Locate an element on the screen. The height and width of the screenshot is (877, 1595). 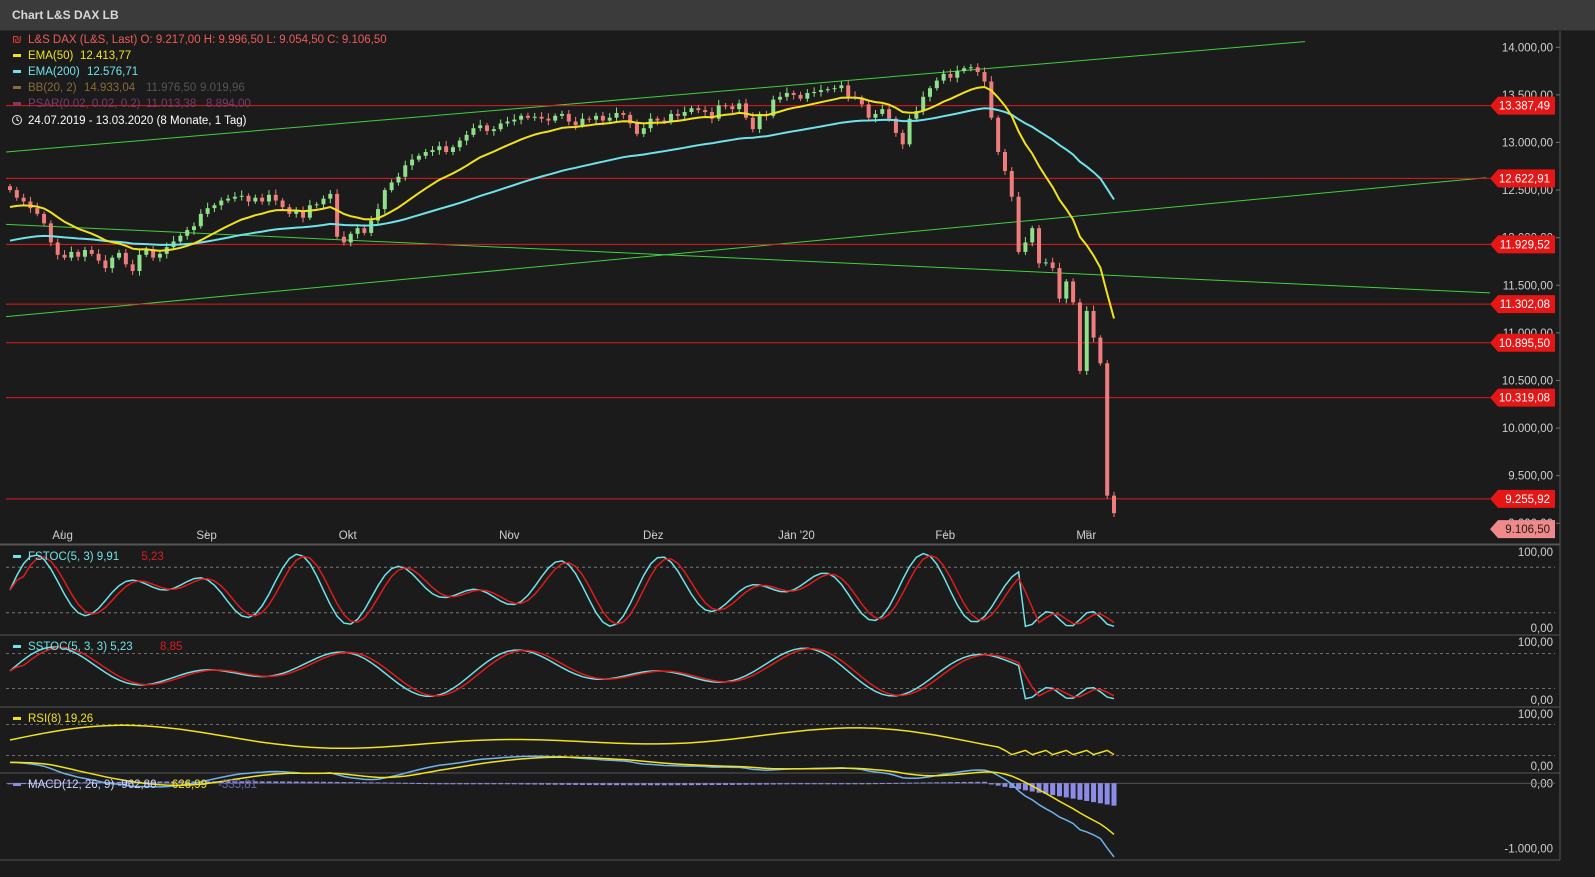
level-label: 10.319,08 is located at coordinates (1524, 399).